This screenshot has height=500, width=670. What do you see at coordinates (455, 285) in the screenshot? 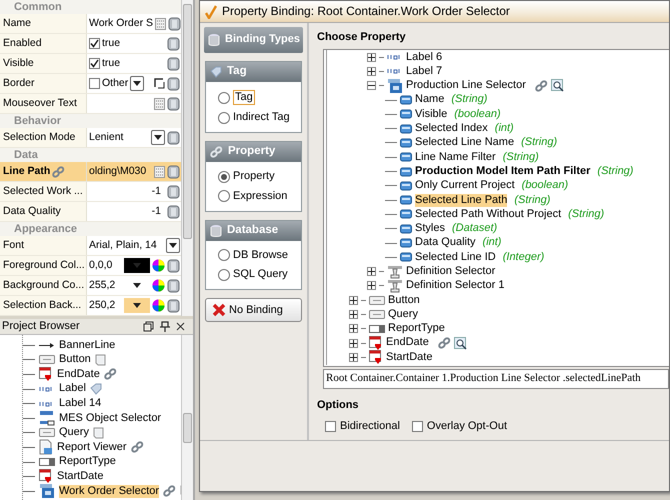
I see `tree-item: Definition Selector 1` at bounding box center [455, 285].